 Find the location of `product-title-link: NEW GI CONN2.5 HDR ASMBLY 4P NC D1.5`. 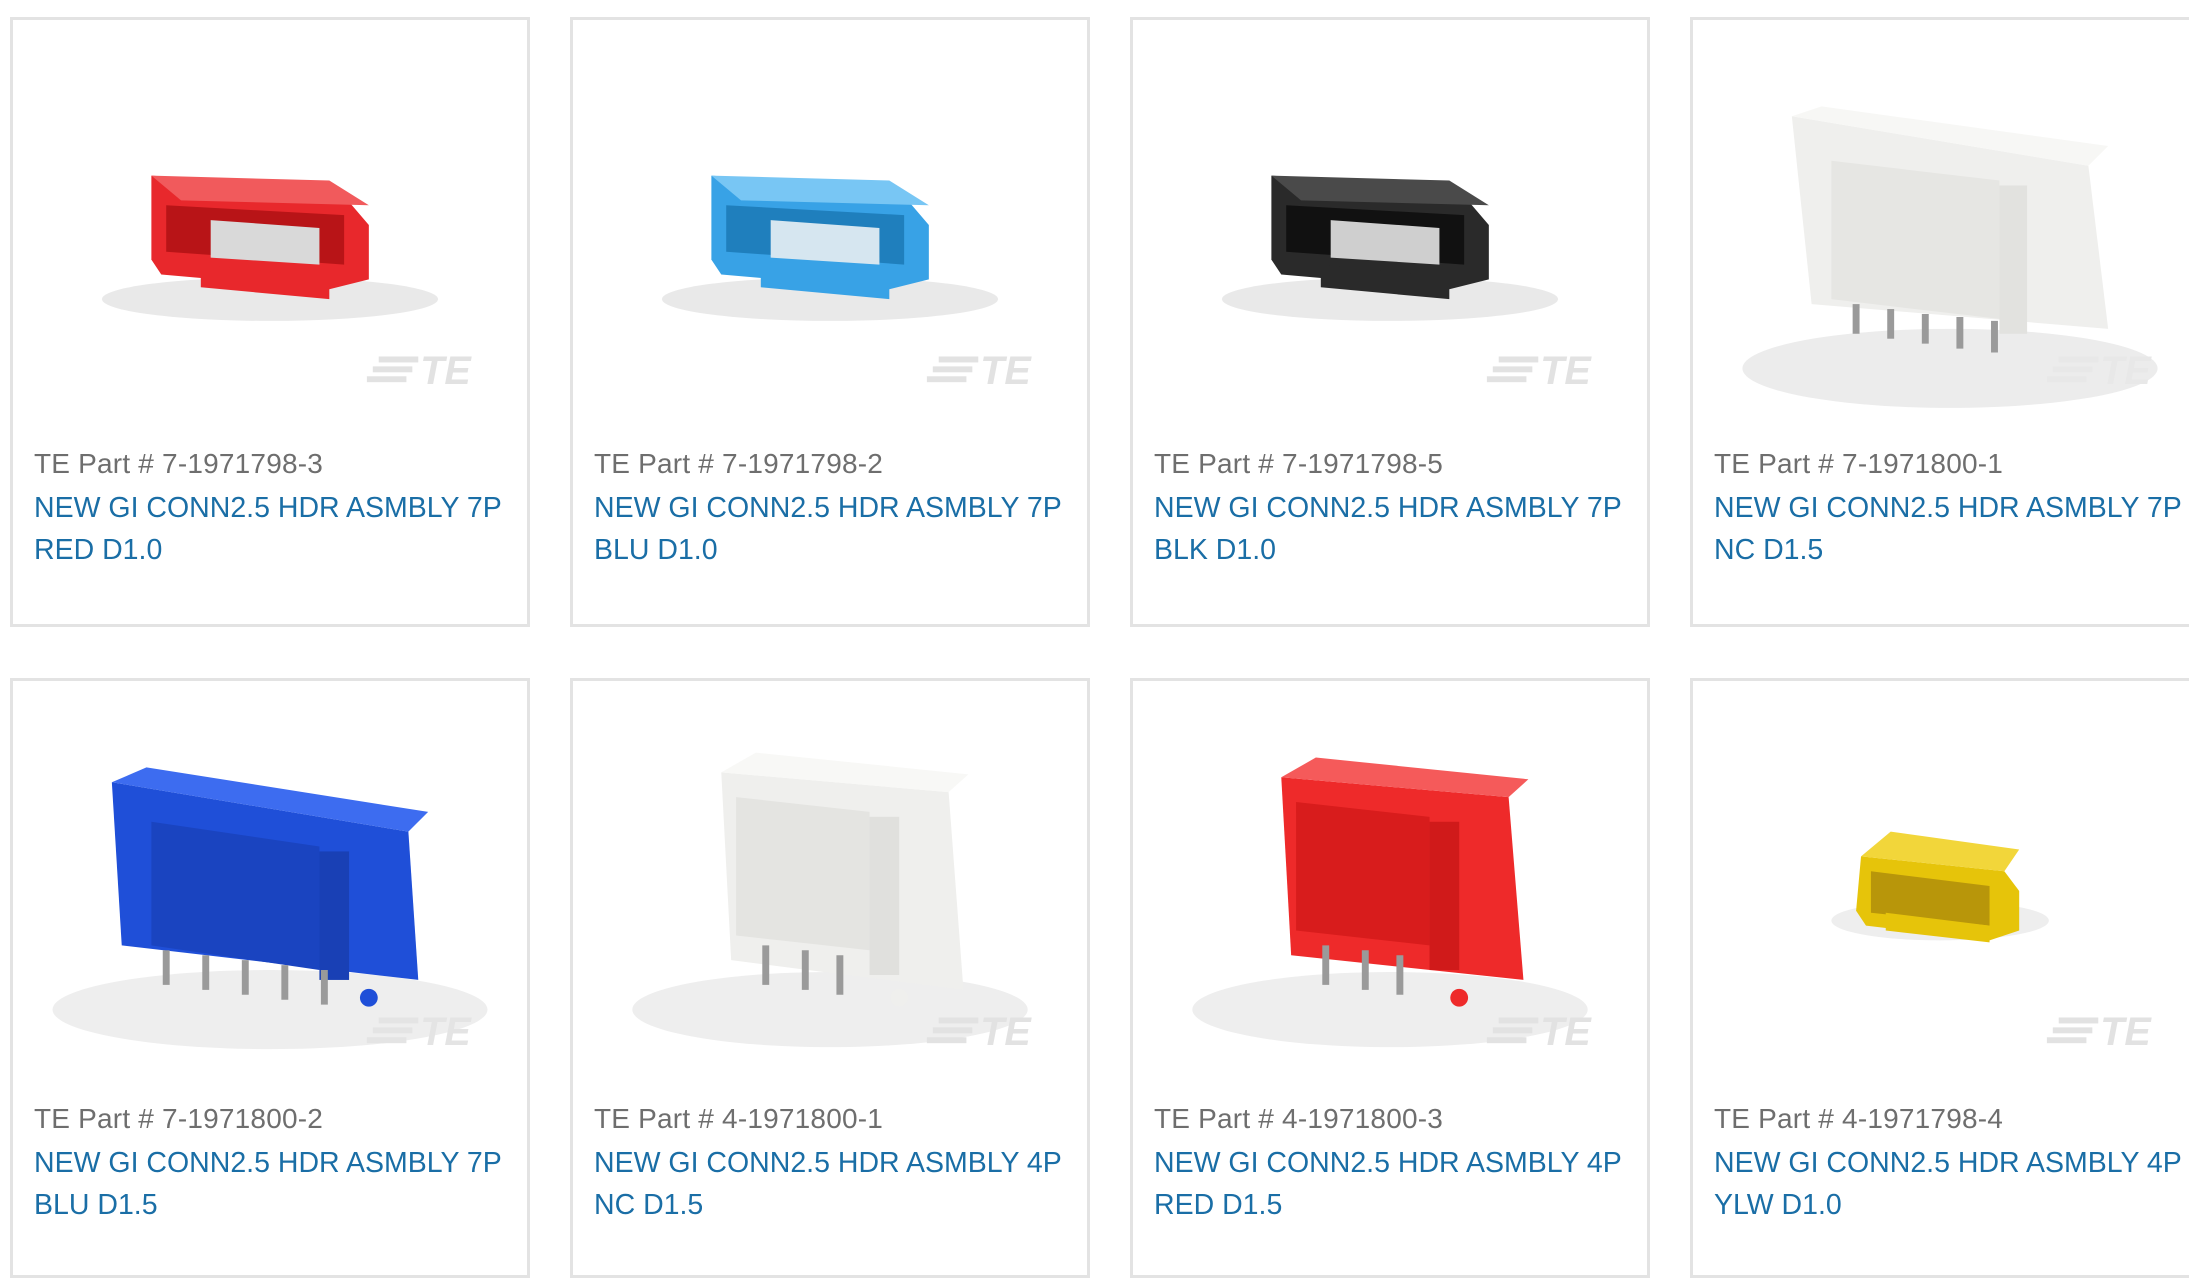

product-title-link: NEW GI CONN2.5 HDR ASMBLY 4P NC D1.5 is located at coordinates (837, 1184).